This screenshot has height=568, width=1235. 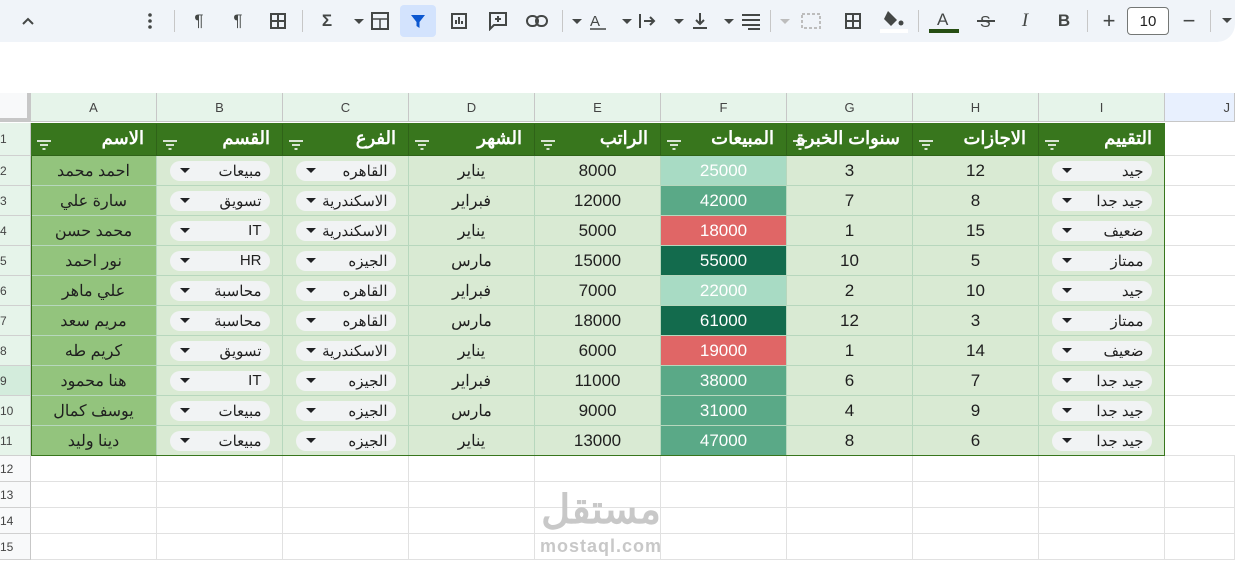 I want to click on cell-salary: 7000, so click(x=598, y=291).